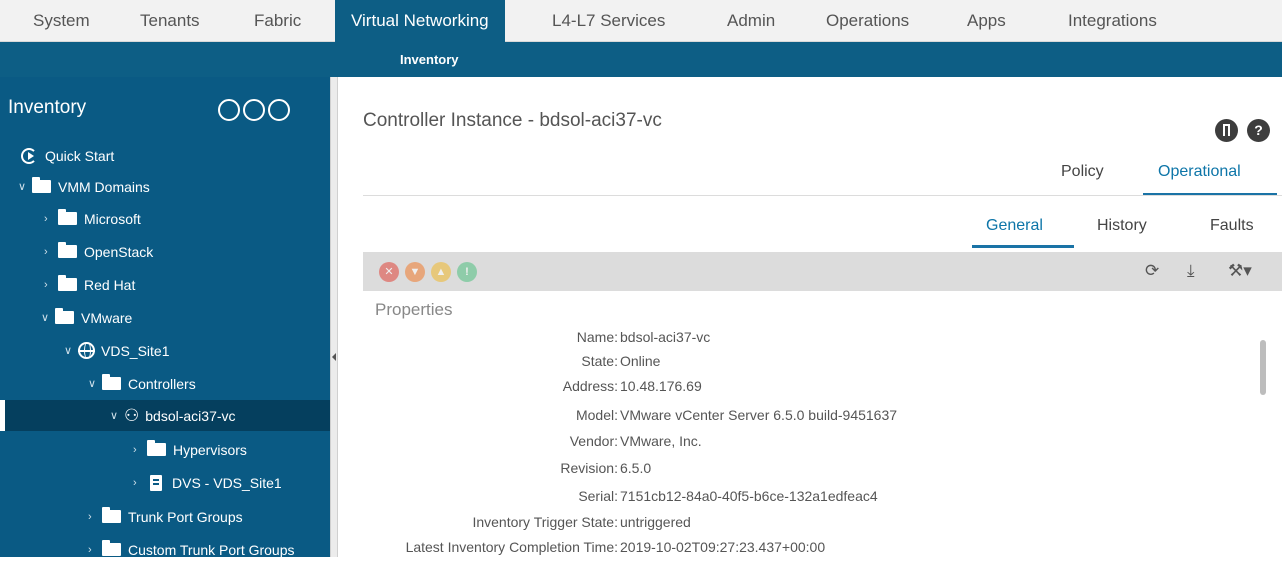  Describe the element at coordinates (415, 272) in the screenshot. I see `major-fault-icon: ▼` at that location.